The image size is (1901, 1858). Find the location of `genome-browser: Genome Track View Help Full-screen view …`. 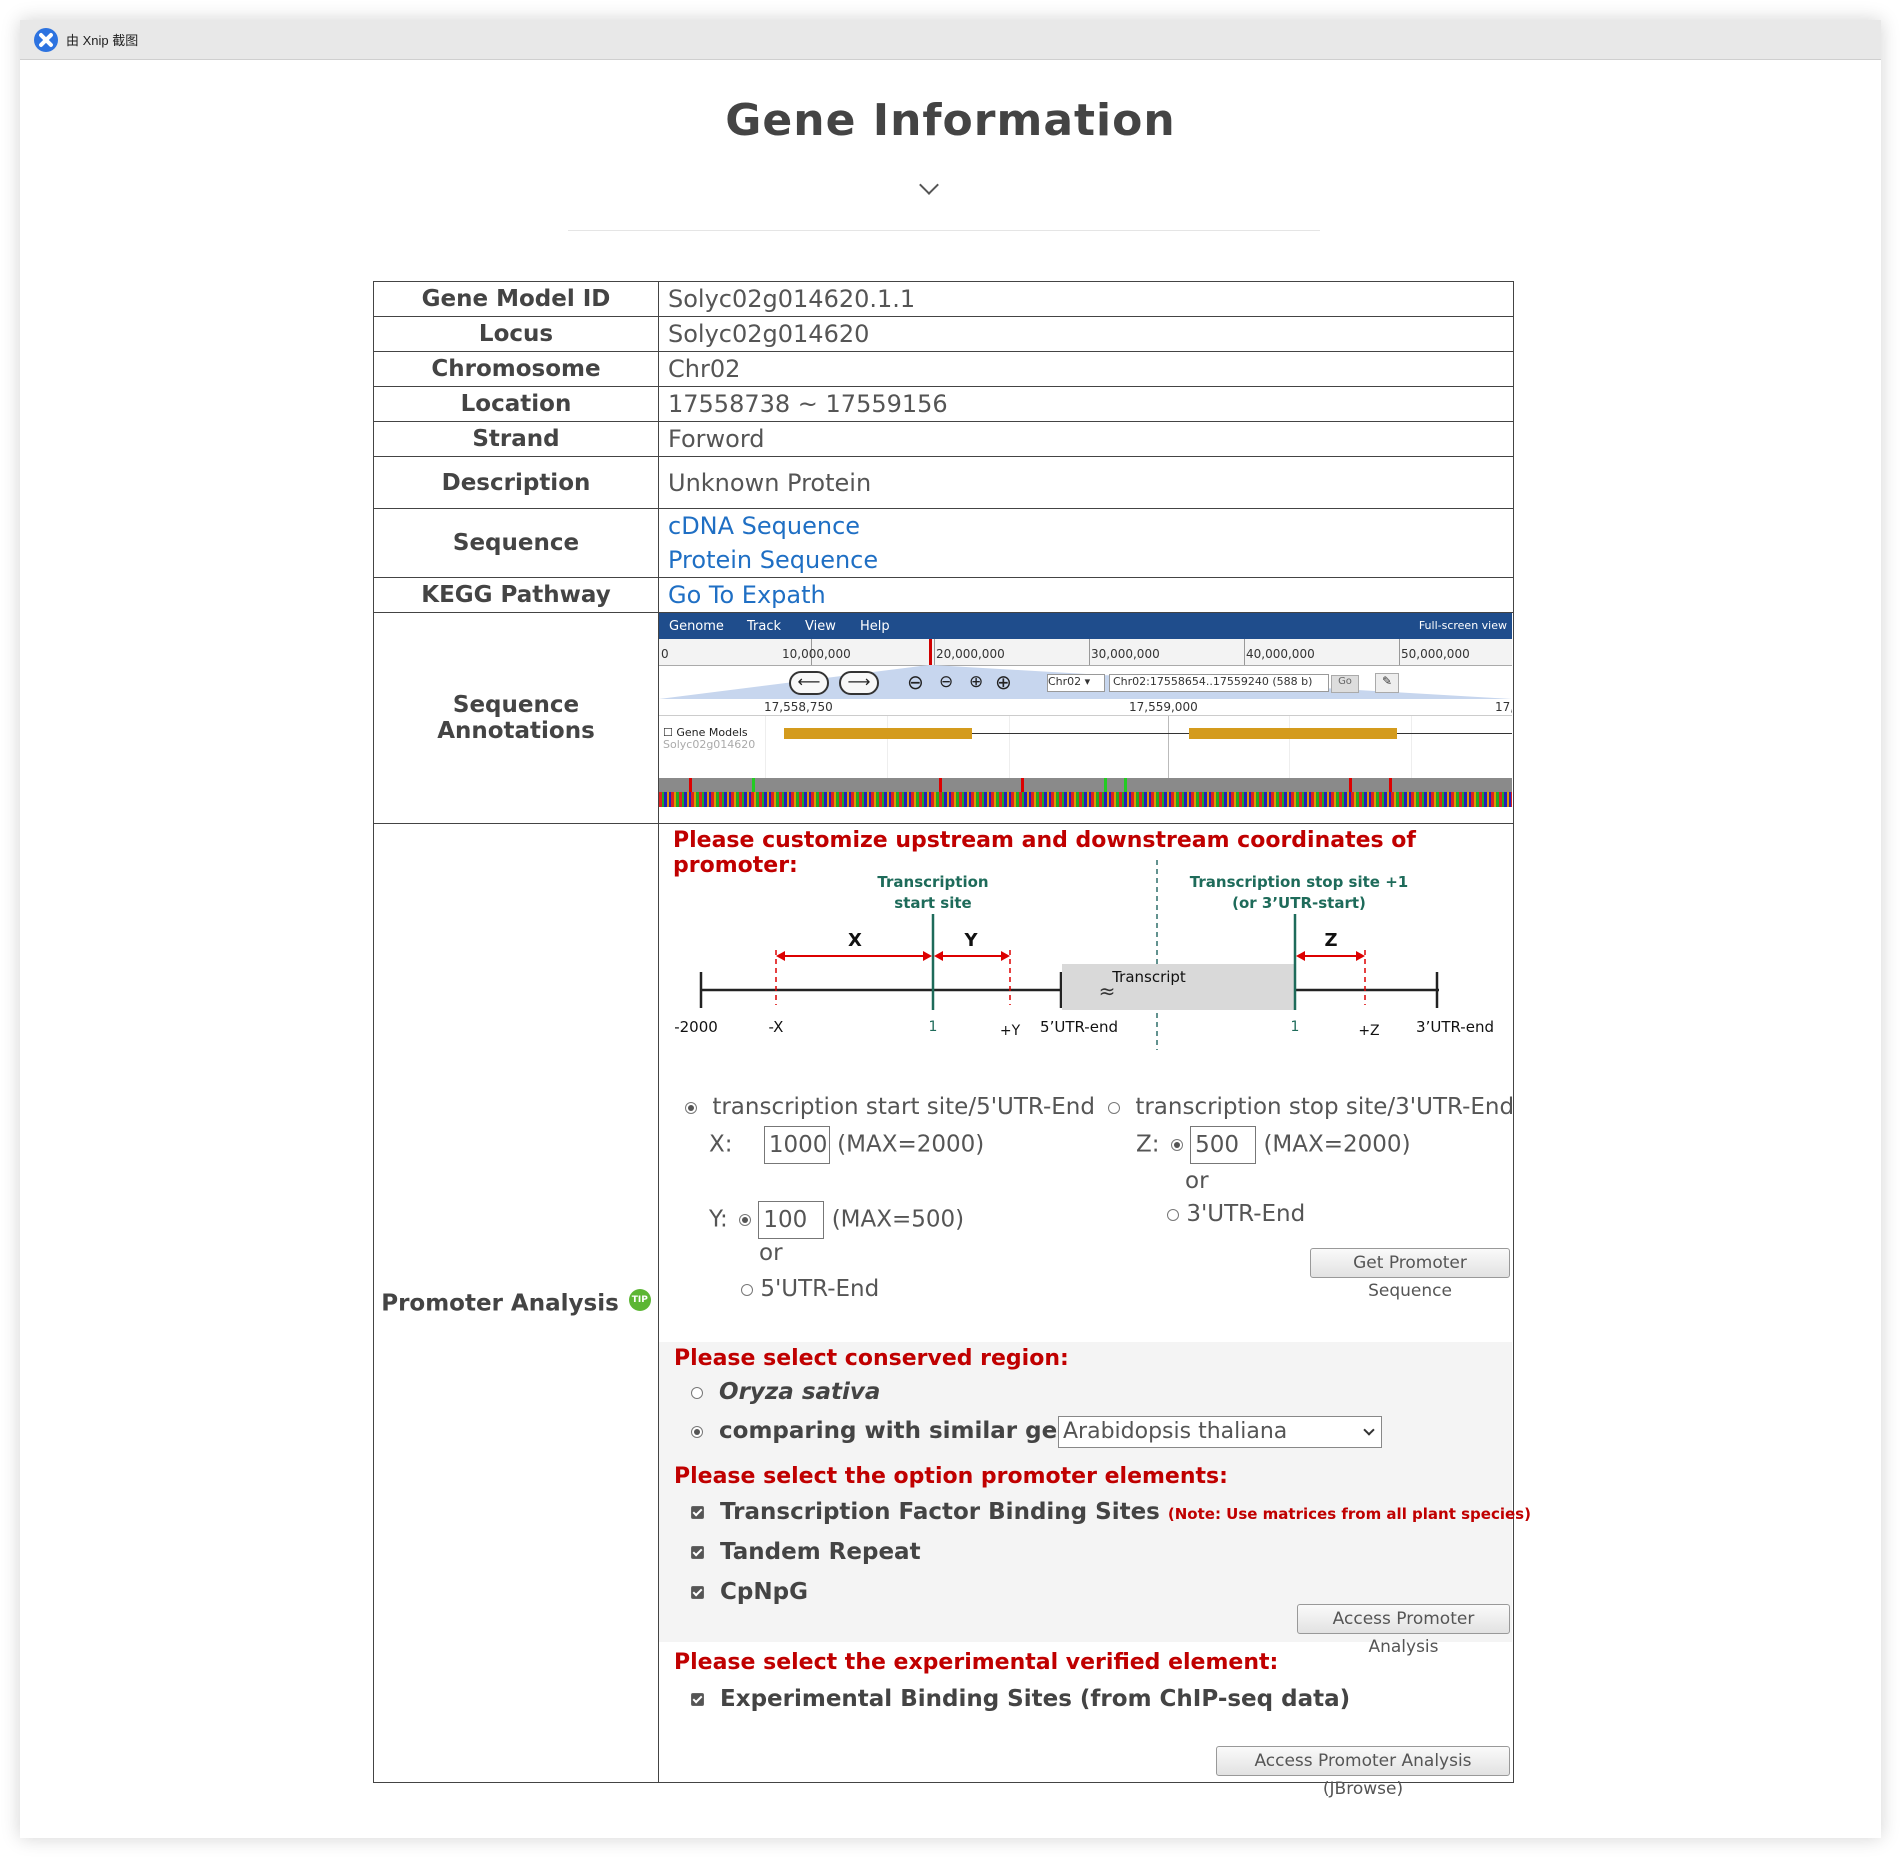

genome-browser: Genome Track View Help Full-screen view … is located at coordinates (1085, 718).